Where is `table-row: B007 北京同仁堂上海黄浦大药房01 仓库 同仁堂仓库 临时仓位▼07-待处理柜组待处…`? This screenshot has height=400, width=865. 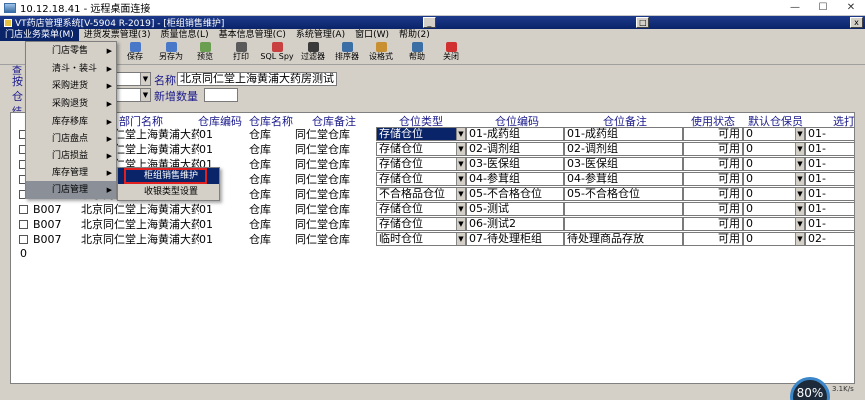 table-row: B007 北京同仁堂上海黄浦大药房01 仓库 同仁堂仓库 临时仓位▼07-待处理柜组待处… is located at coordinates (432, 239).